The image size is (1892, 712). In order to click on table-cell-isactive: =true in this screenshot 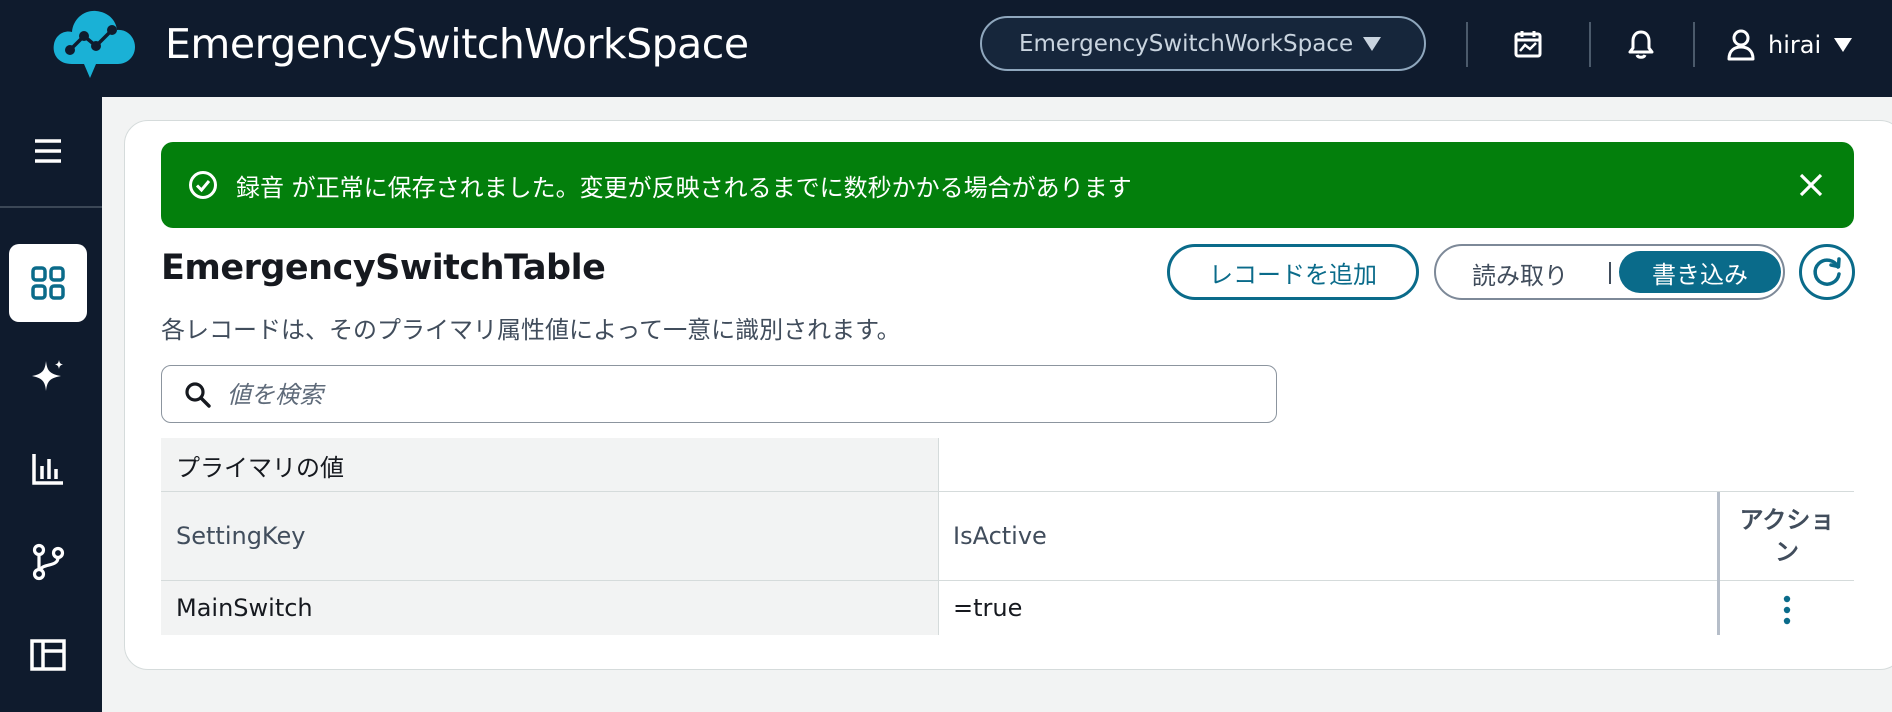, I will do `click(1328, 608)`.